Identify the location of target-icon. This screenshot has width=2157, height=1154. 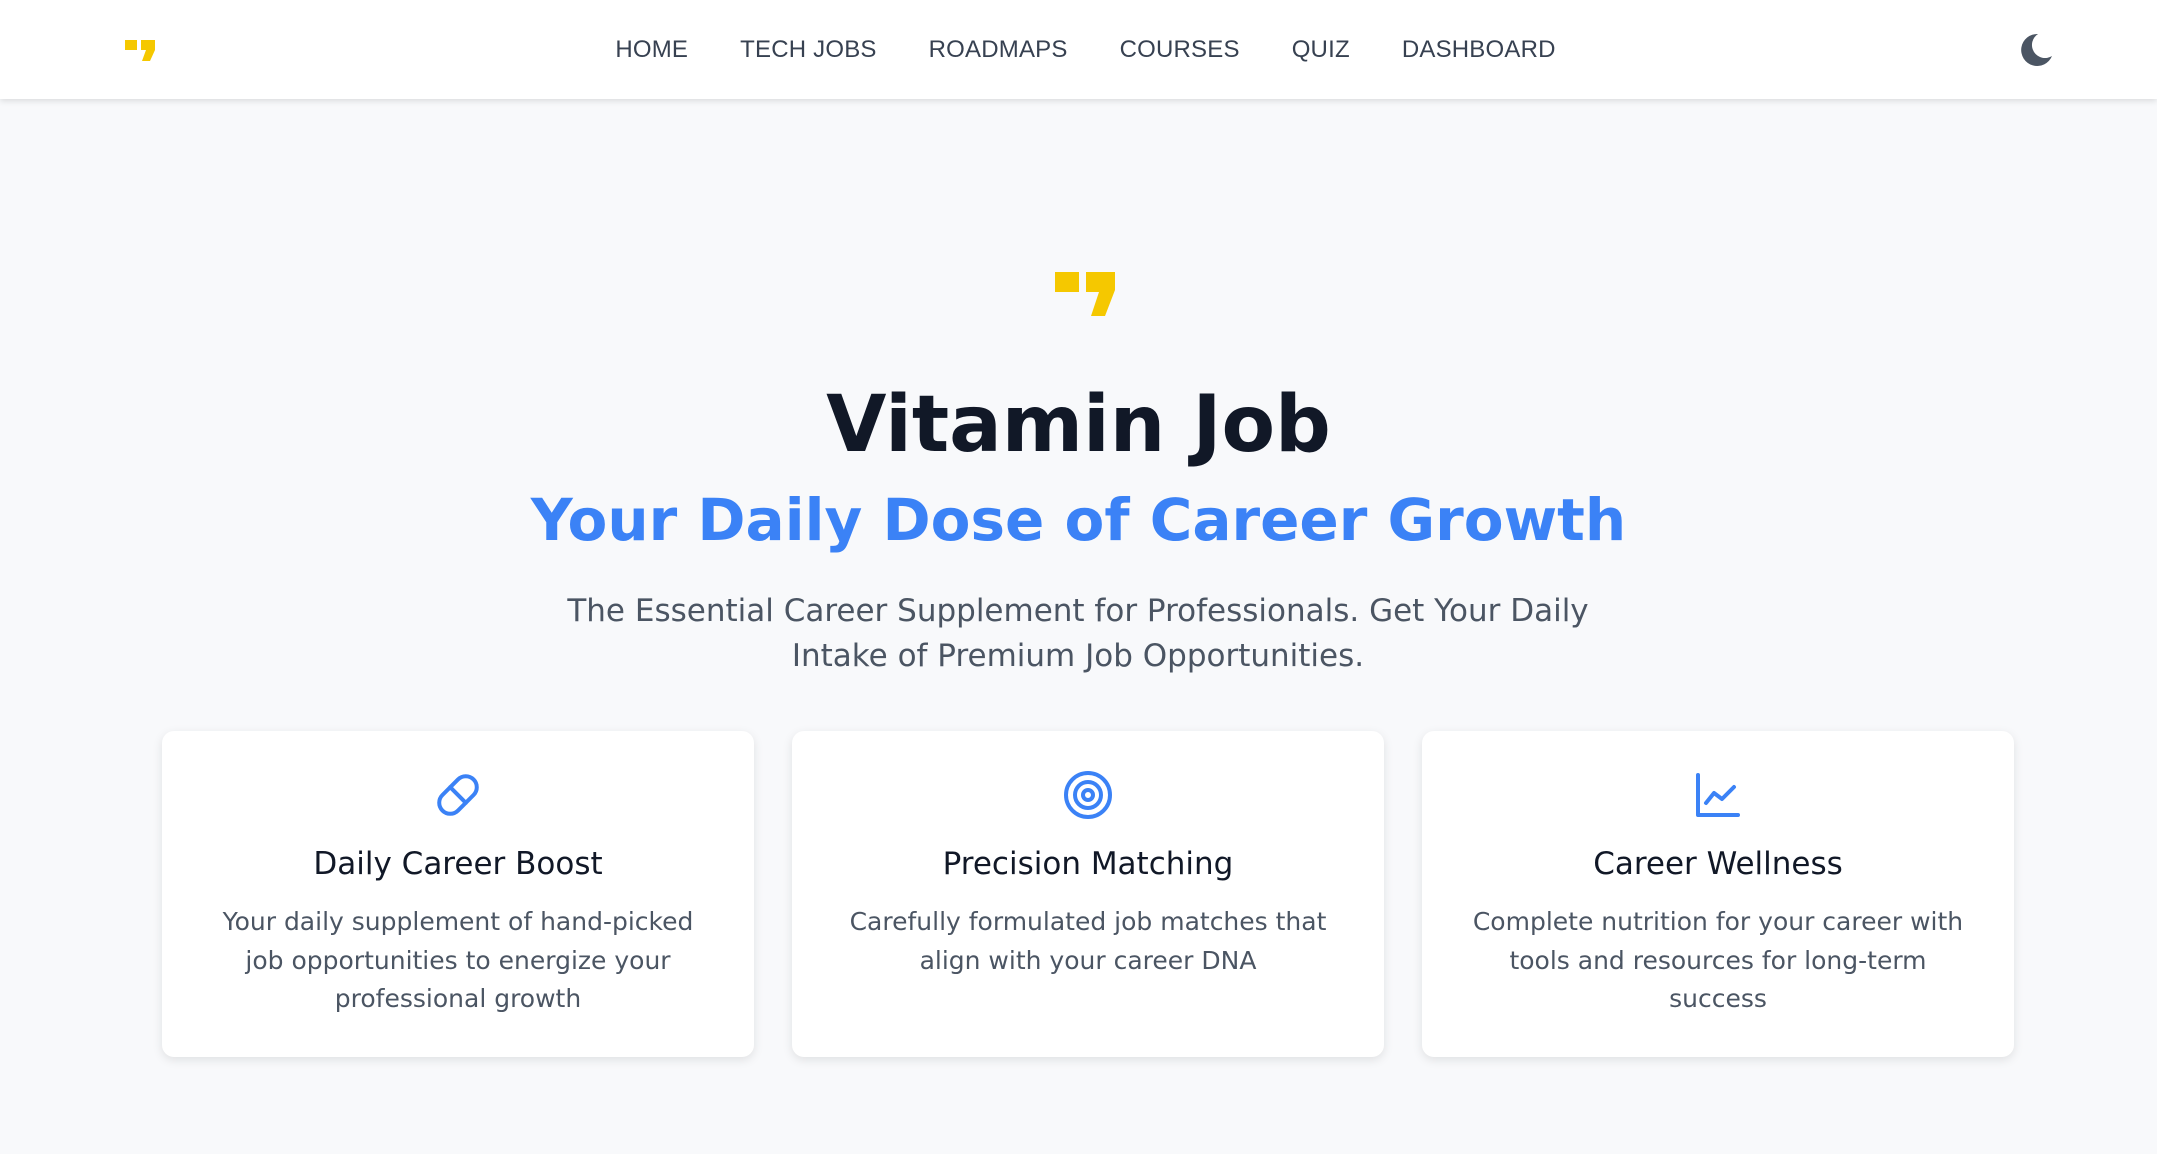
(1088, 795).